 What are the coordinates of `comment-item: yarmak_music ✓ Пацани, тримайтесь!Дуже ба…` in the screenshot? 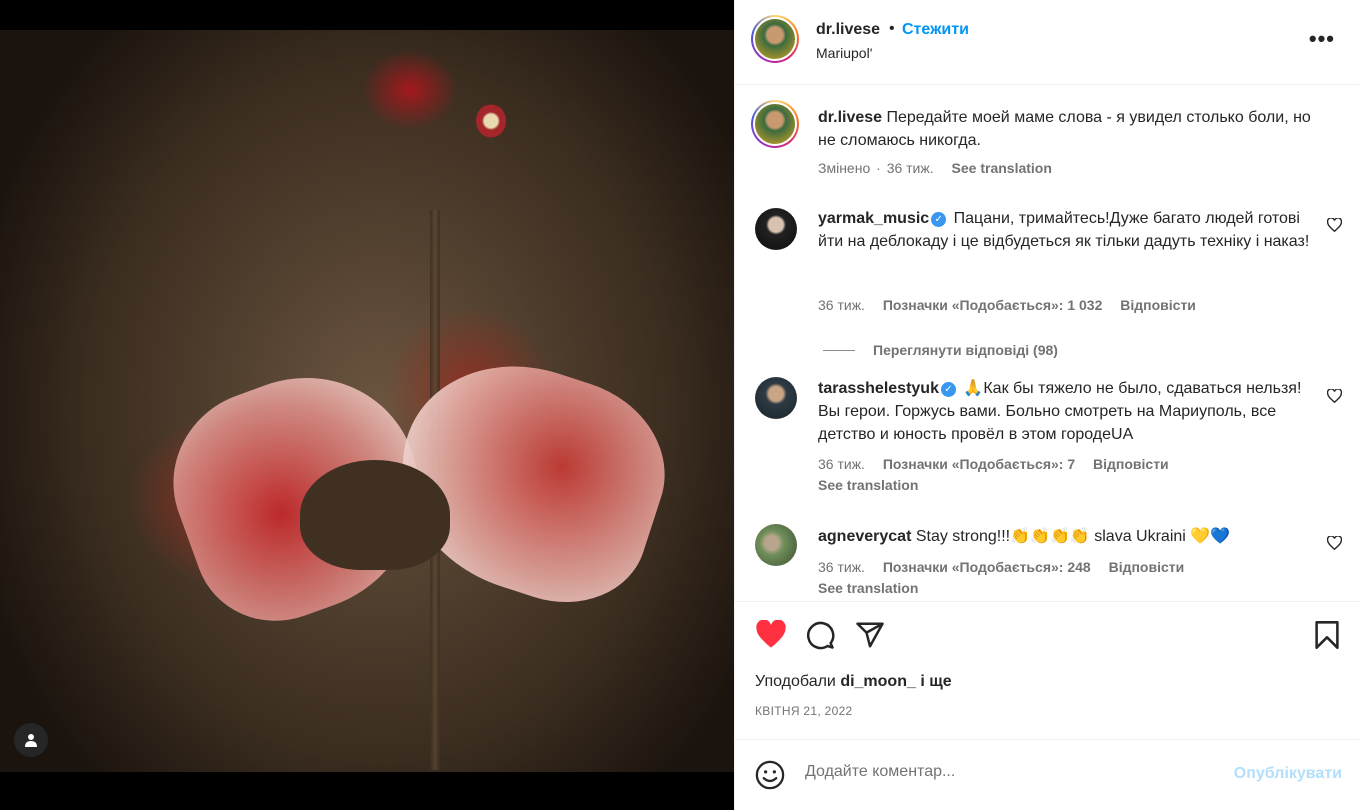 It's located at (1047, 278).